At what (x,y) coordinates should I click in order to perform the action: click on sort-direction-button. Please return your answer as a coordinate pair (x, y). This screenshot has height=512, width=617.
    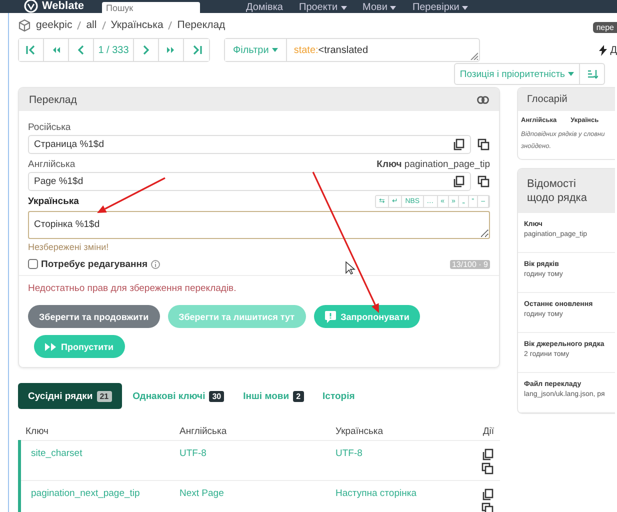
    Looking at the image, I should click on (592, 74).